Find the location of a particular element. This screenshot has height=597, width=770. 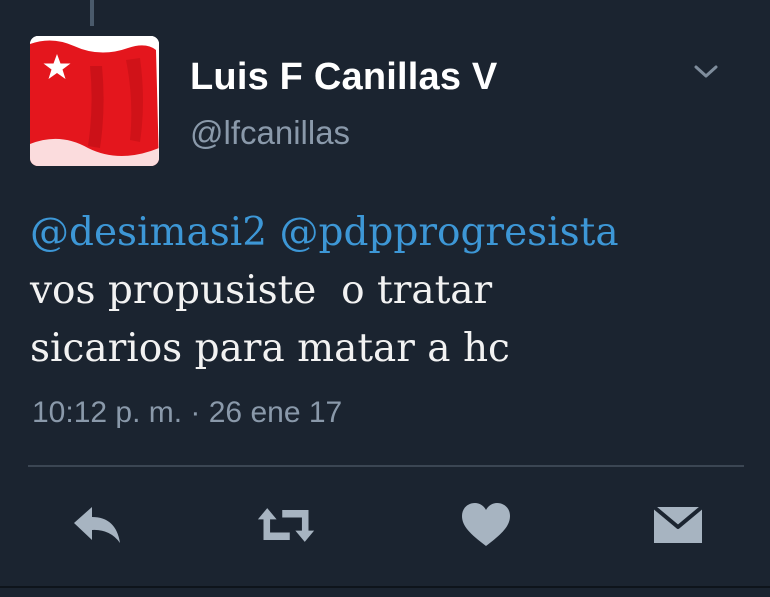

red-flag-icon is located at coordinates (94, 101).